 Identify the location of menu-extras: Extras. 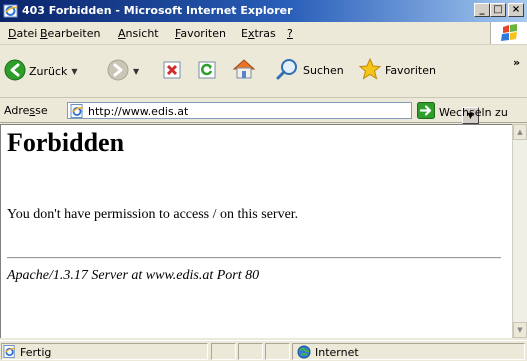
(258, 33).